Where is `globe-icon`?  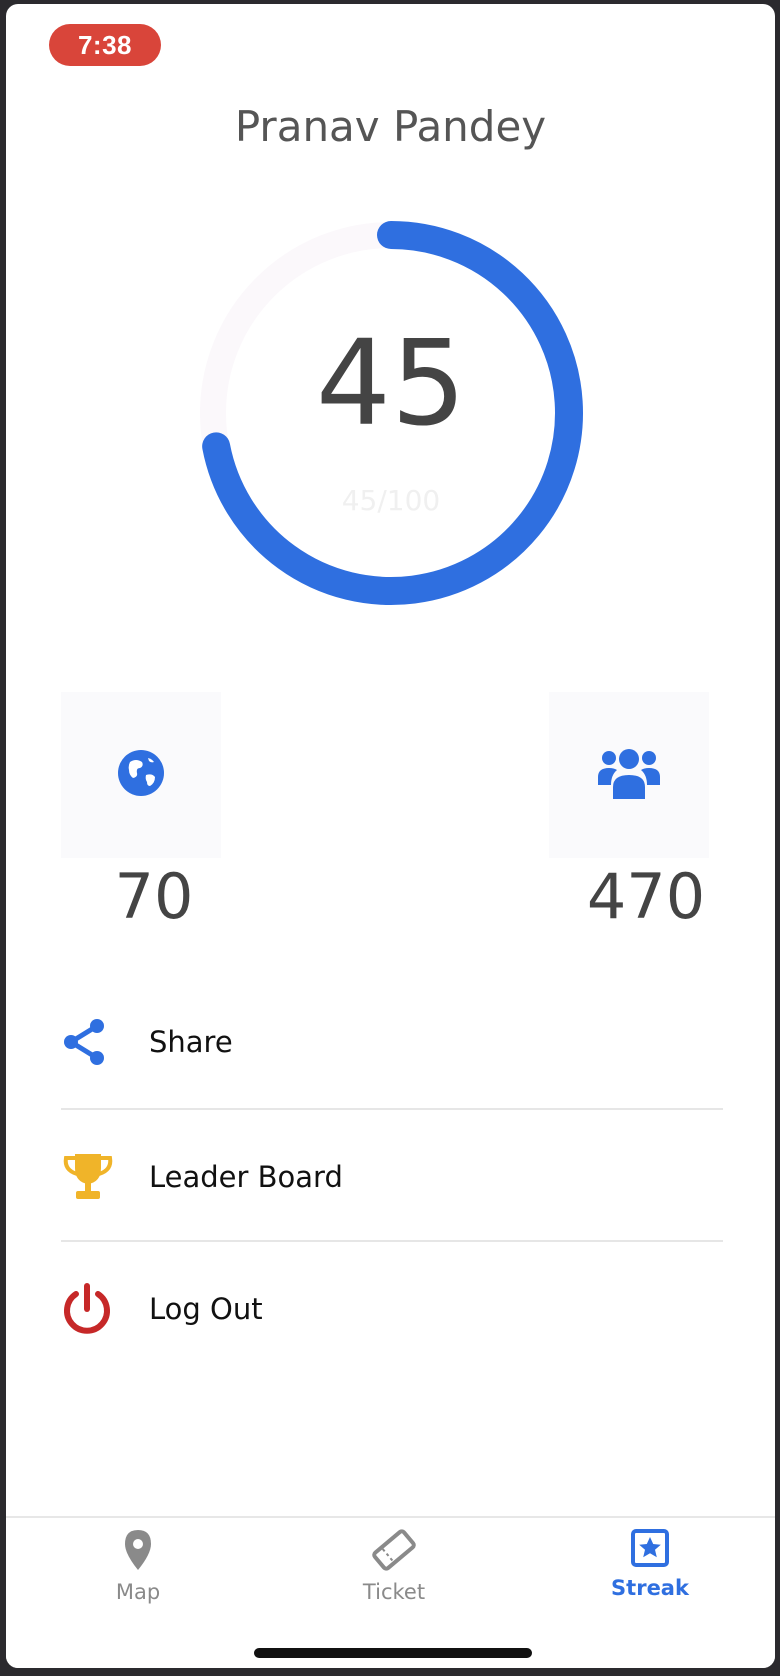
globe-icon is located at coordinates (141, 775).